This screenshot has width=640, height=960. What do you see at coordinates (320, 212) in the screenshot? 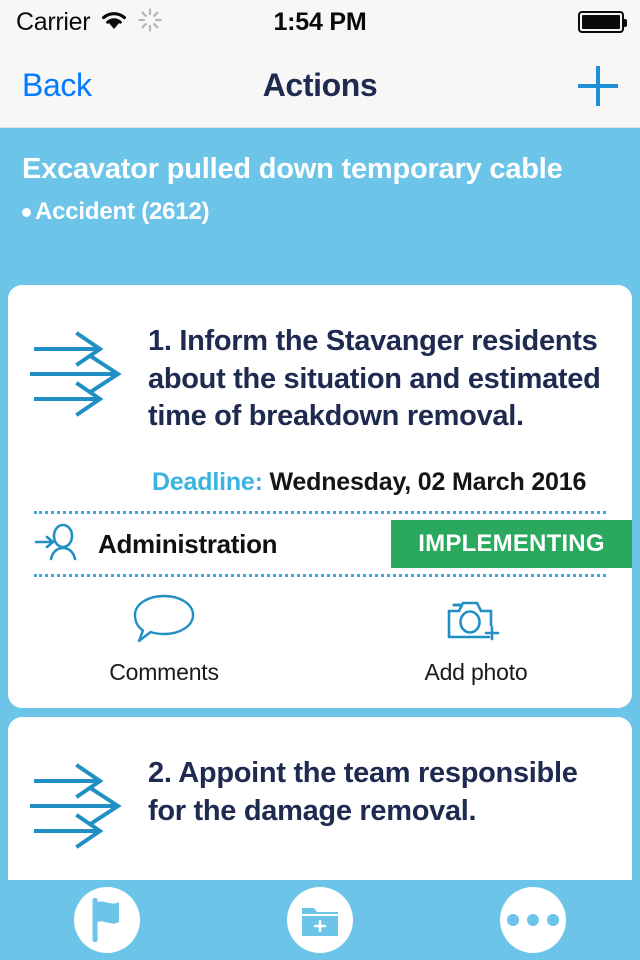
I see `incident-type: Accident (2612)` at bounding box center [320, 212].